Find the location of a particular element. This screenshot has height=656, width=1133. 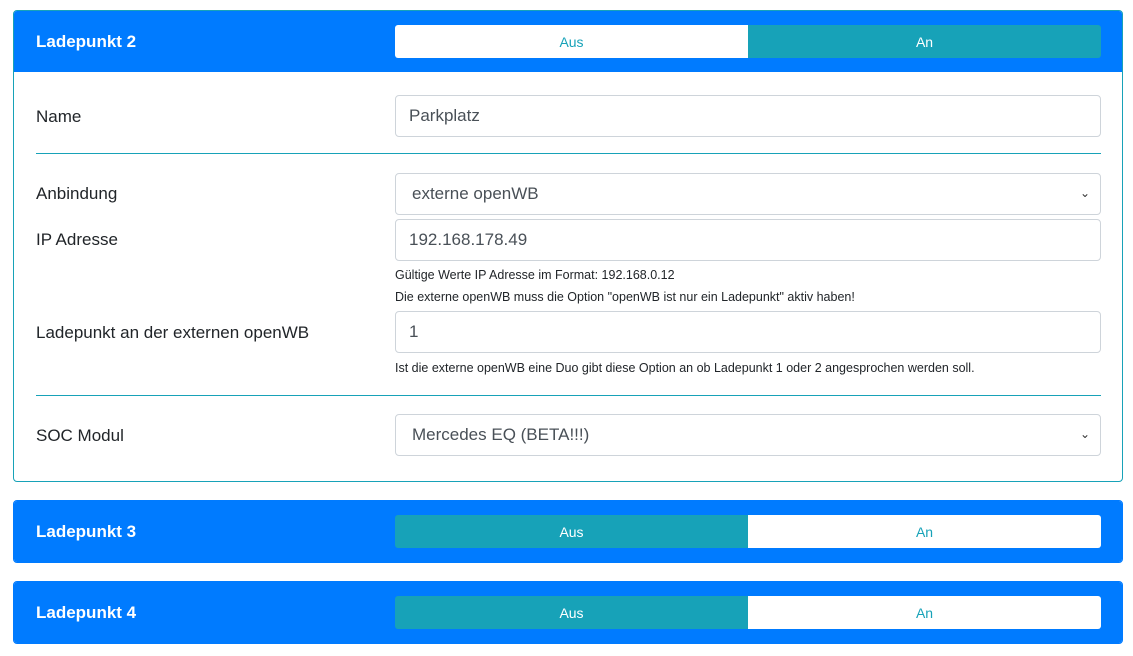

soc-select: Mercedes EQ (BETA!!!) ⌄ is located at coordinates (748, 435).